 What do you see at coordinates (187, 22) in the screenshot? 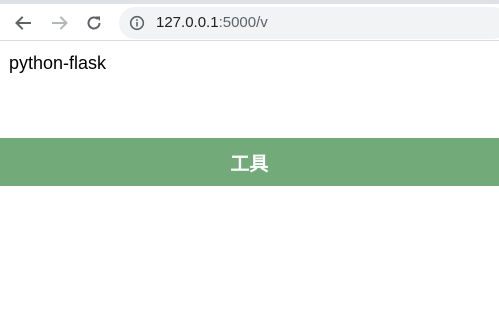
I see `url-host: 127.0.0.1` at bounding box center [187, 22].